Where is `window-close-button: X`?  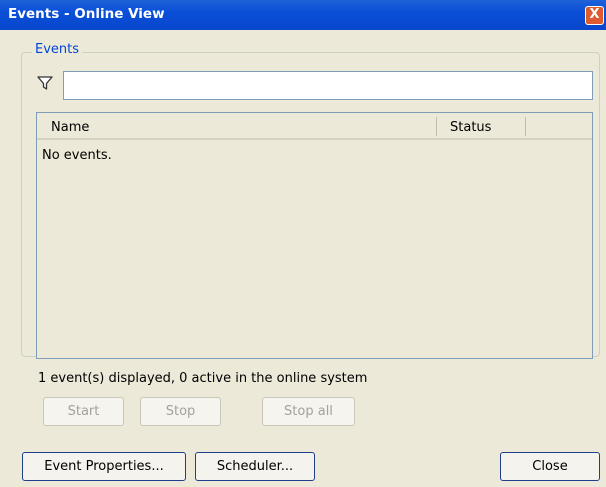
window-close-button: X is located at coordinates (594, 15).